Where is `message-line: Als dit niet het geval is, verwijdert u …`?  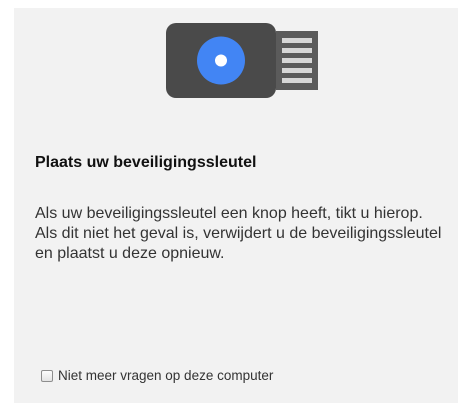 message-line: Als dit niet het geval is, verwijdert u … is located at coordinates (238, 243).